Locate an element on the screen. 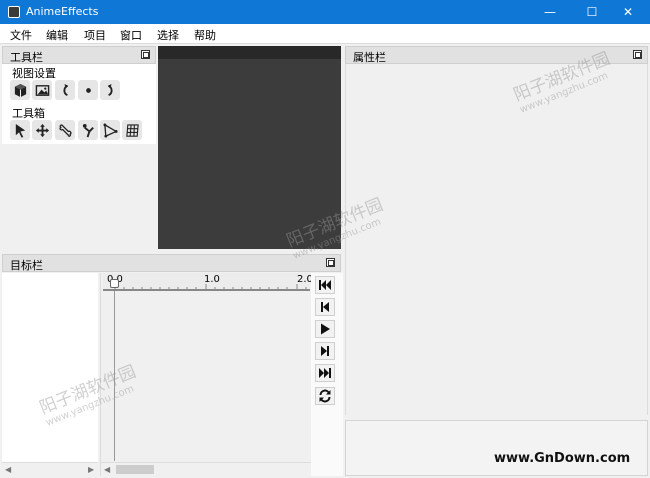  mesh-triangle-icon is located at coordinates (110, 130).